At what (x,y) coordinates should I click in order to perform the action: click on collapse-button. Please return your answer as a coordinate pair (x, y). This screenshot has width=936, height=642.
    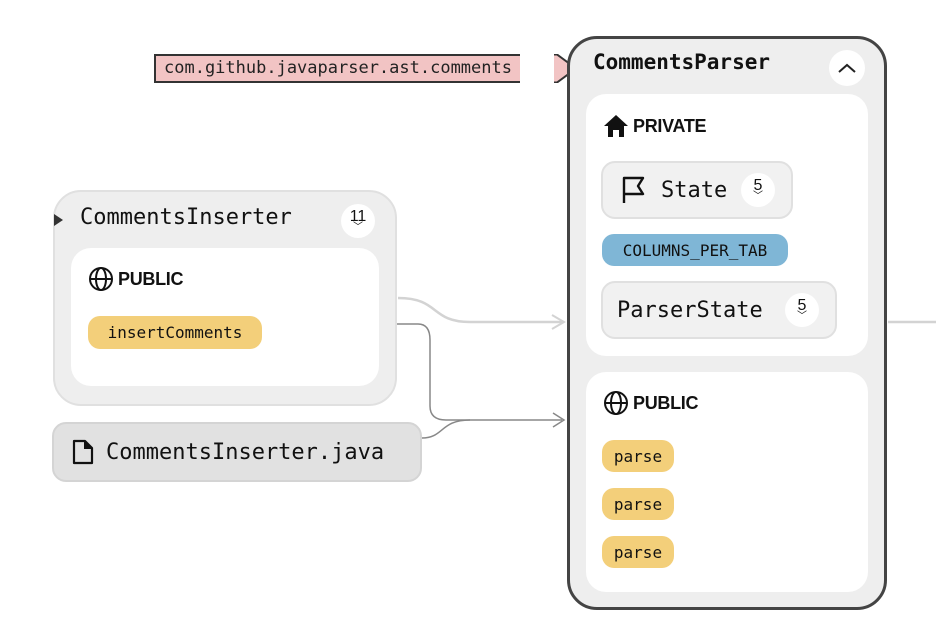
    Looking at the image, I should click on (847, 68).